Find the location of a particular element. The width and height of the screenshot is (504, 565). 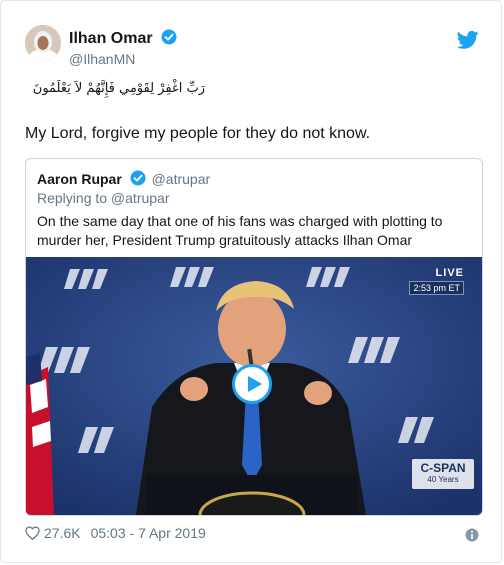

heart-icon is located at coordinates (32, 533).